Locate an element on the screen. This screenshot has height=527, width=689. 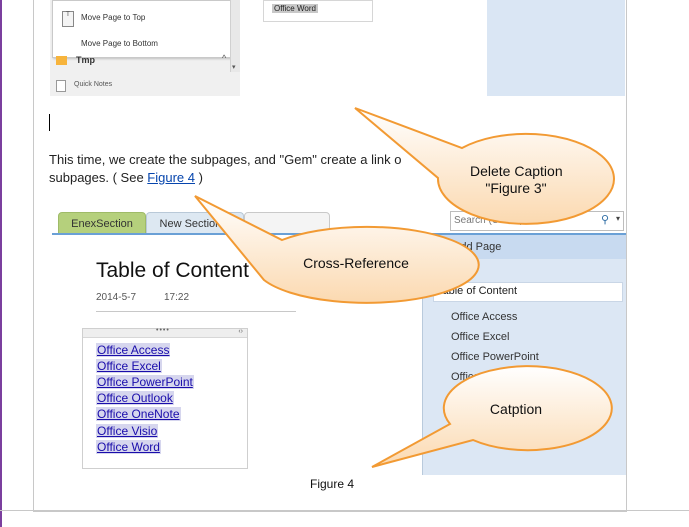
figure-reference-link: Figure 4 is located at coordinates (171, 177).